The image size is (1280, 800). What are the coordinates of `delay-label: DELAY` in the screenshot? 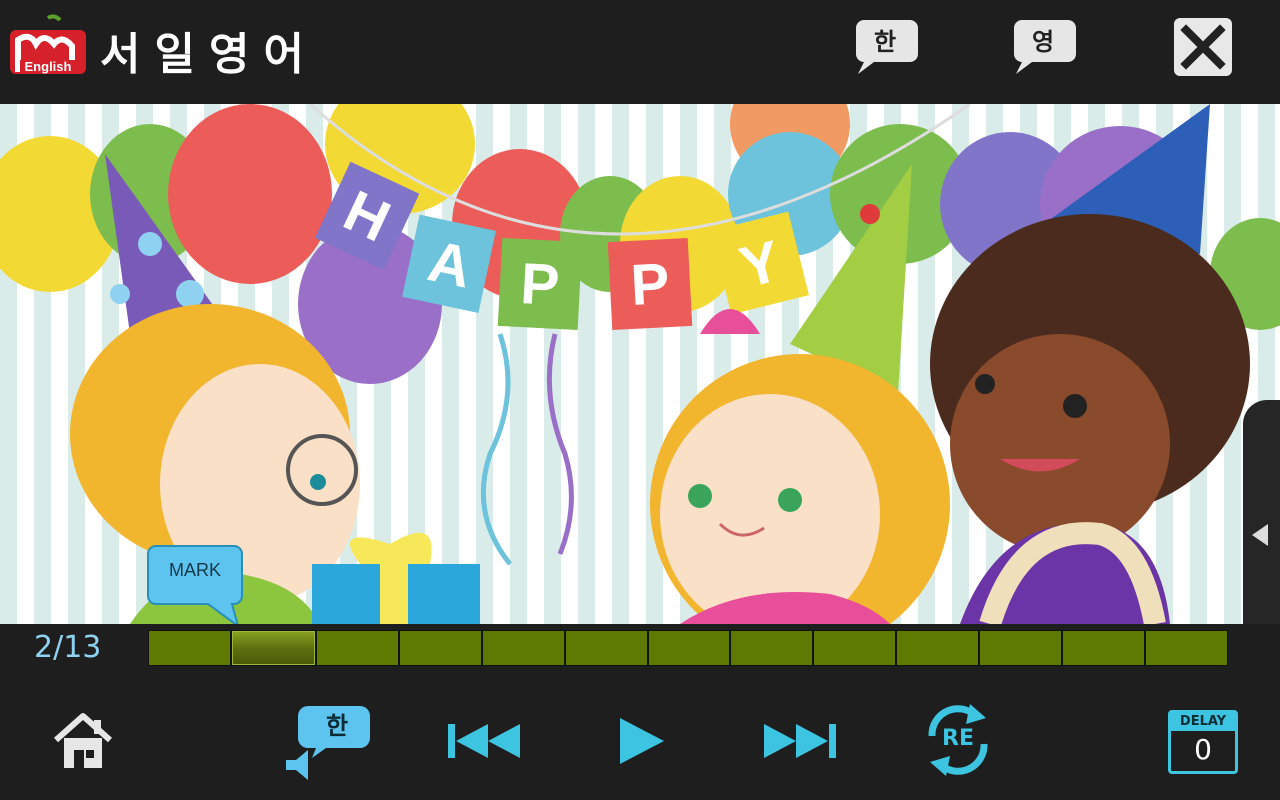 It's located at (1203, 722).